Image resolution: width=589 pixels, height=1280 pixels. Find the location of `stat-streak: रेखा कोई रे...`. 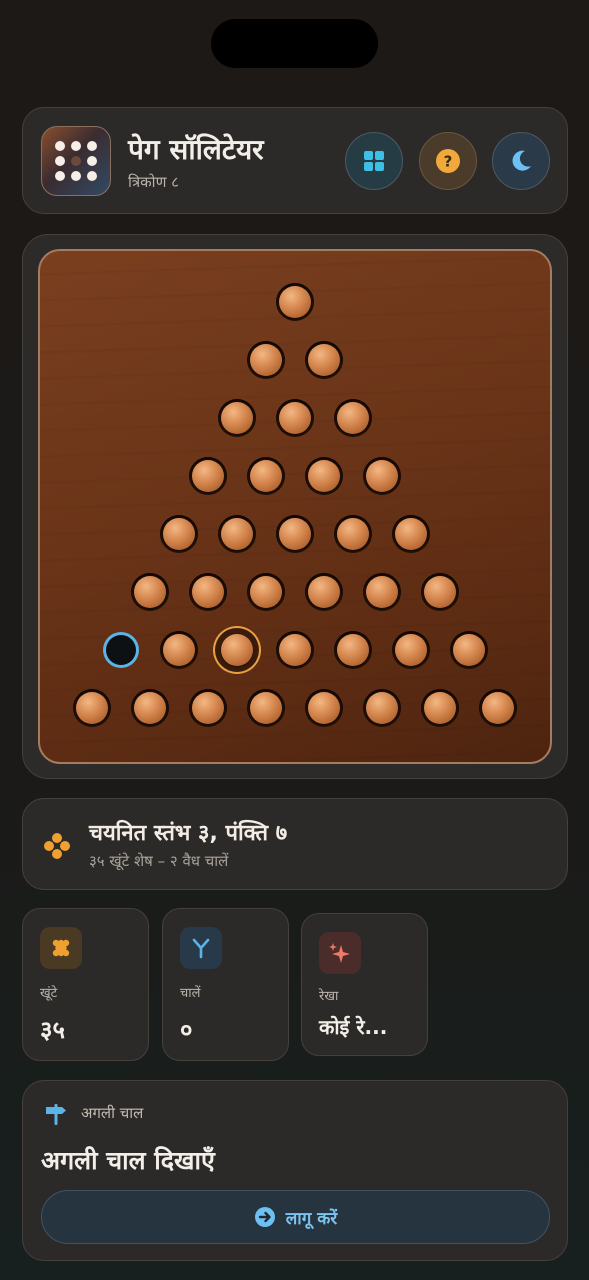

stat-streak: रेखा कोई रे... is located at coordinates (364, 984).